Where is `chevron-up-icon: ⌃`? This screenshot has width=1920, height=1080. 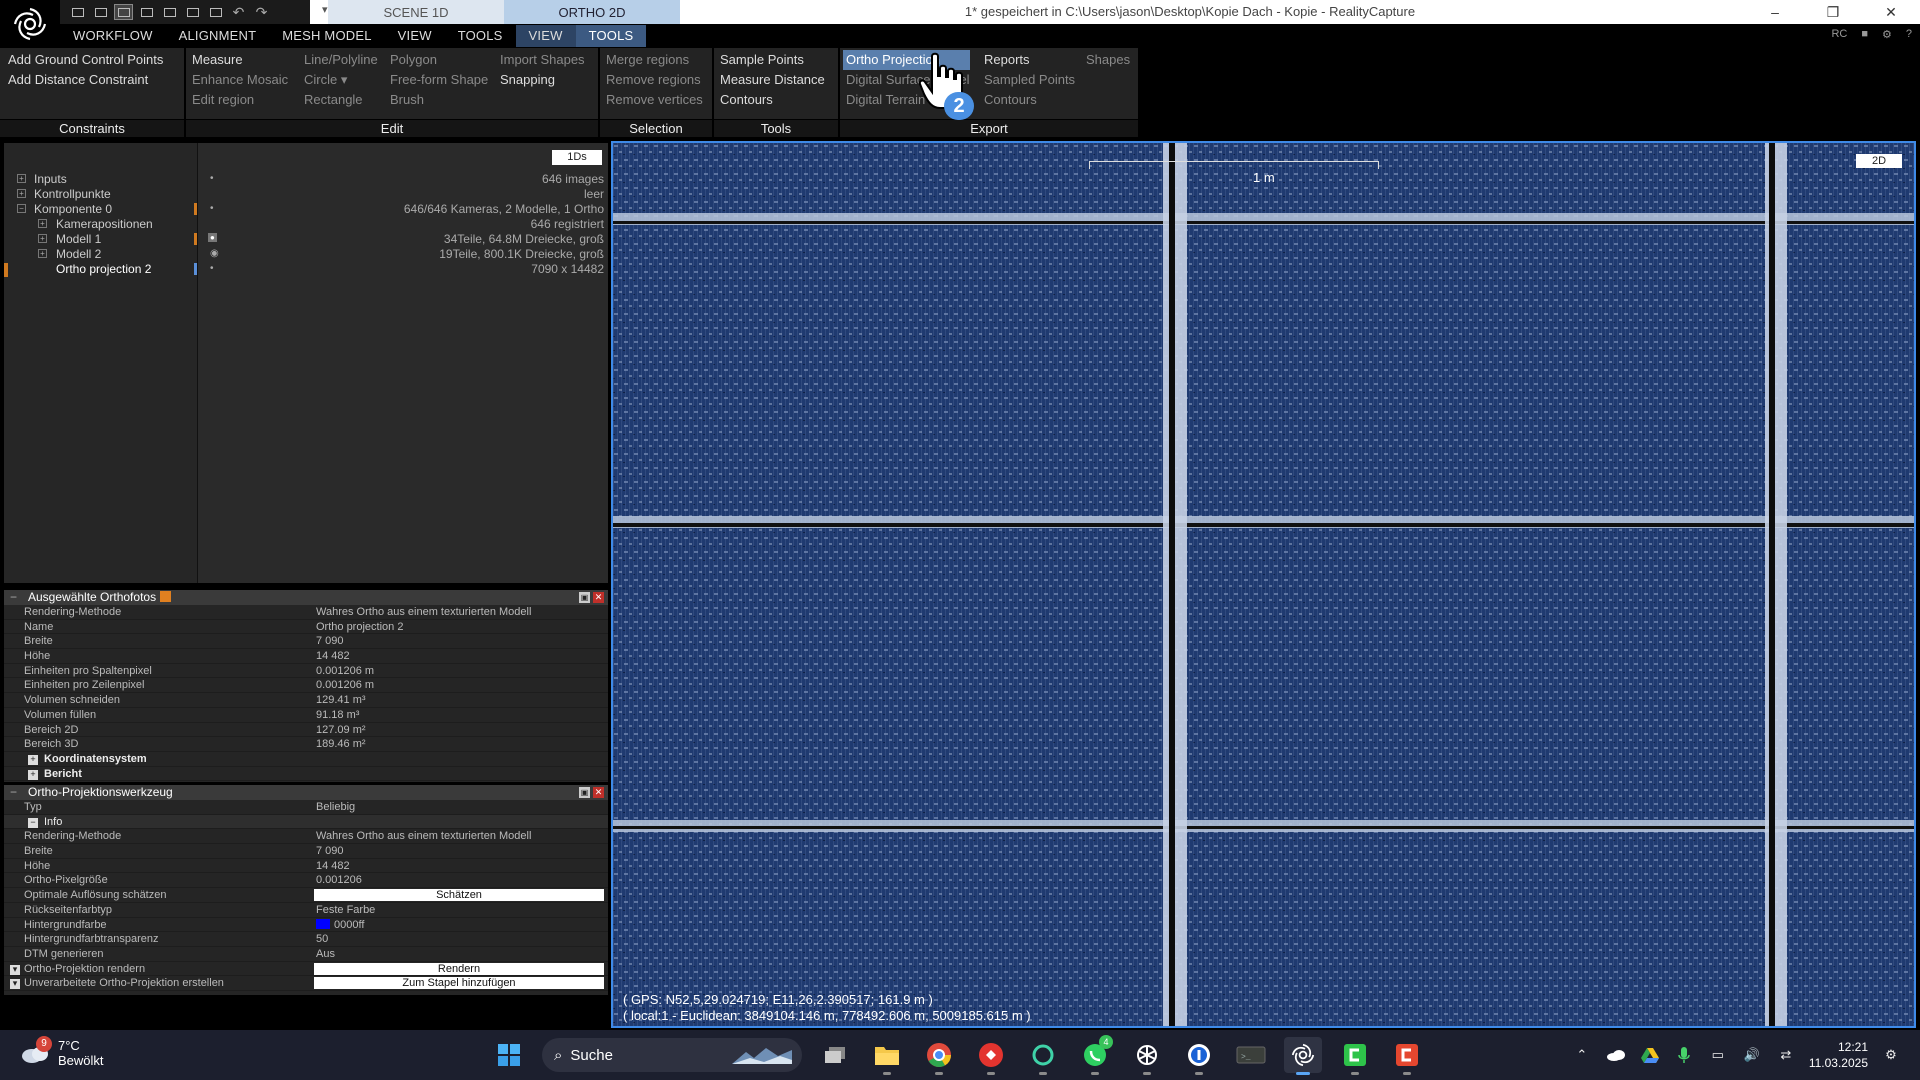
chevron-up-icon: ⌃ is located at coordinates (1582, 1055).